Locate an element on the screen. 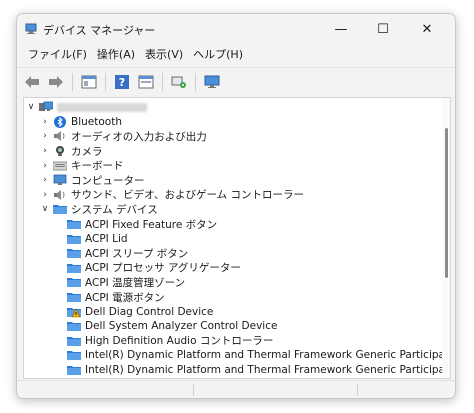  tree-device-item: High Definition Audio コントローラー is located at coordinates (168, 341).